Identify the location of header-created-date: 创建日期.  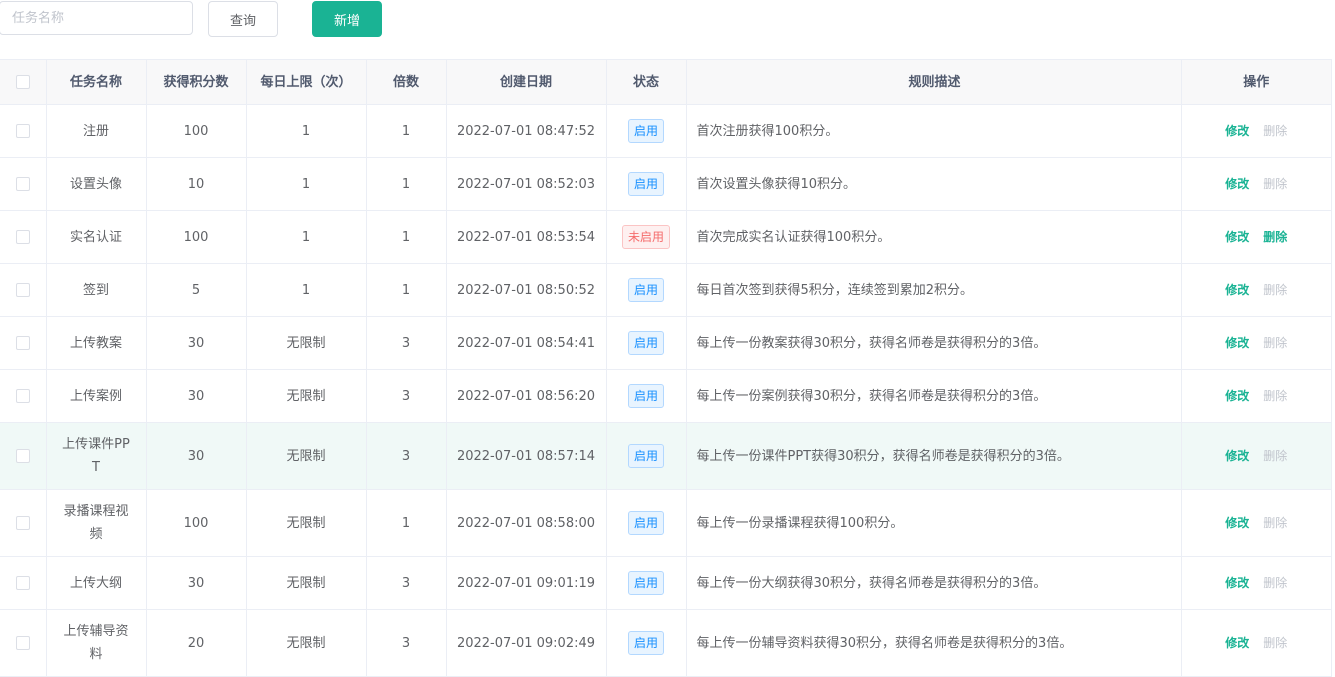
(526, 82).